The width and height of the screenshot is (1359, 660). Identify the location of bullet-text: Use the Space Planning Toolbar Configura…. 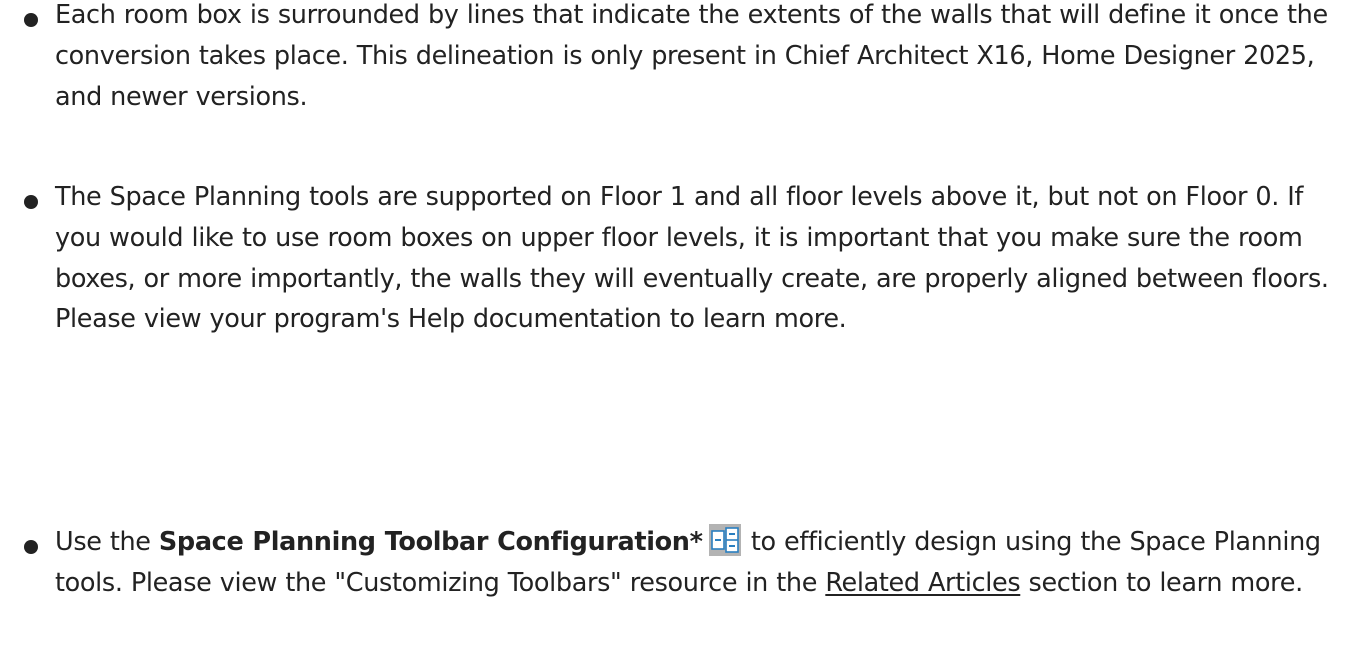
(700, 563).